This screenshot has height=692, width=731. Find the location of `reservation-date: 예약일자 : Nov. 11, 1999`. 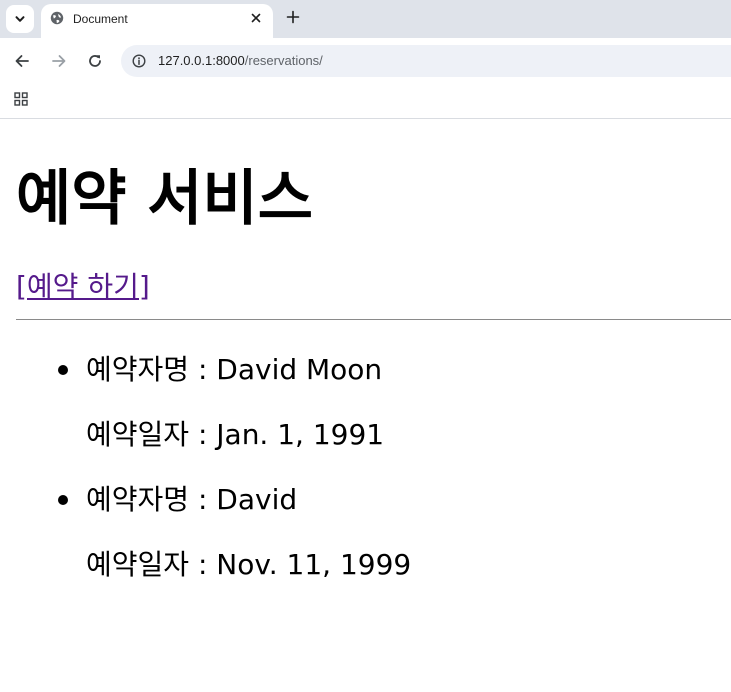

reservation-date: 예약일자 : Nov. 11, 1999 is located at coordinates (249, 564).